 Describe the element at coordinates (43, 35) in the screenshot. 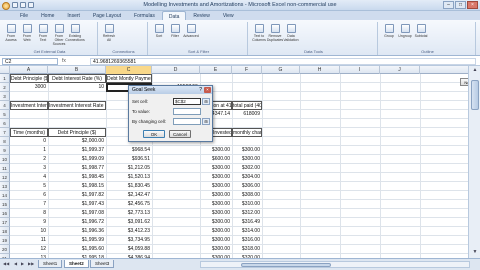

I see `ribbon-button-from-text: From Text` at that location.